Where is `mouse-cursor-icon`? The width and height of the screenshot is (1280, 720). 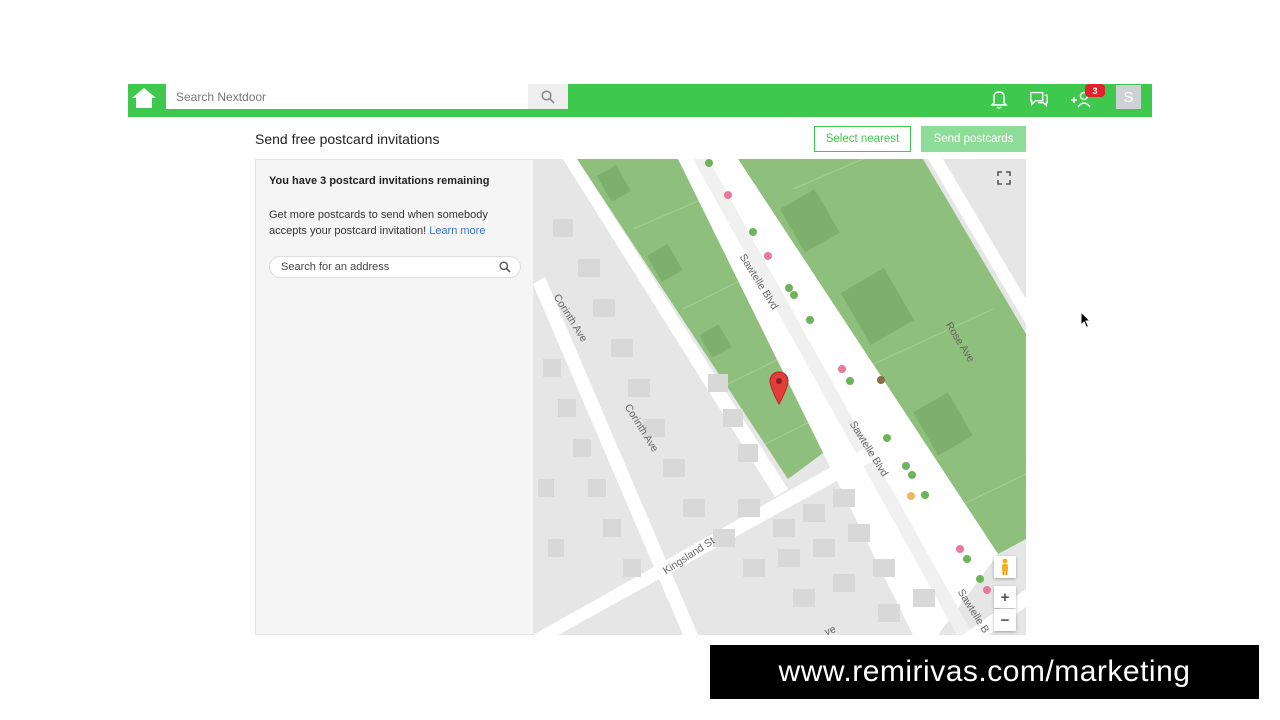
mouse-cursor-icon is located at coordinates (1086, 320).